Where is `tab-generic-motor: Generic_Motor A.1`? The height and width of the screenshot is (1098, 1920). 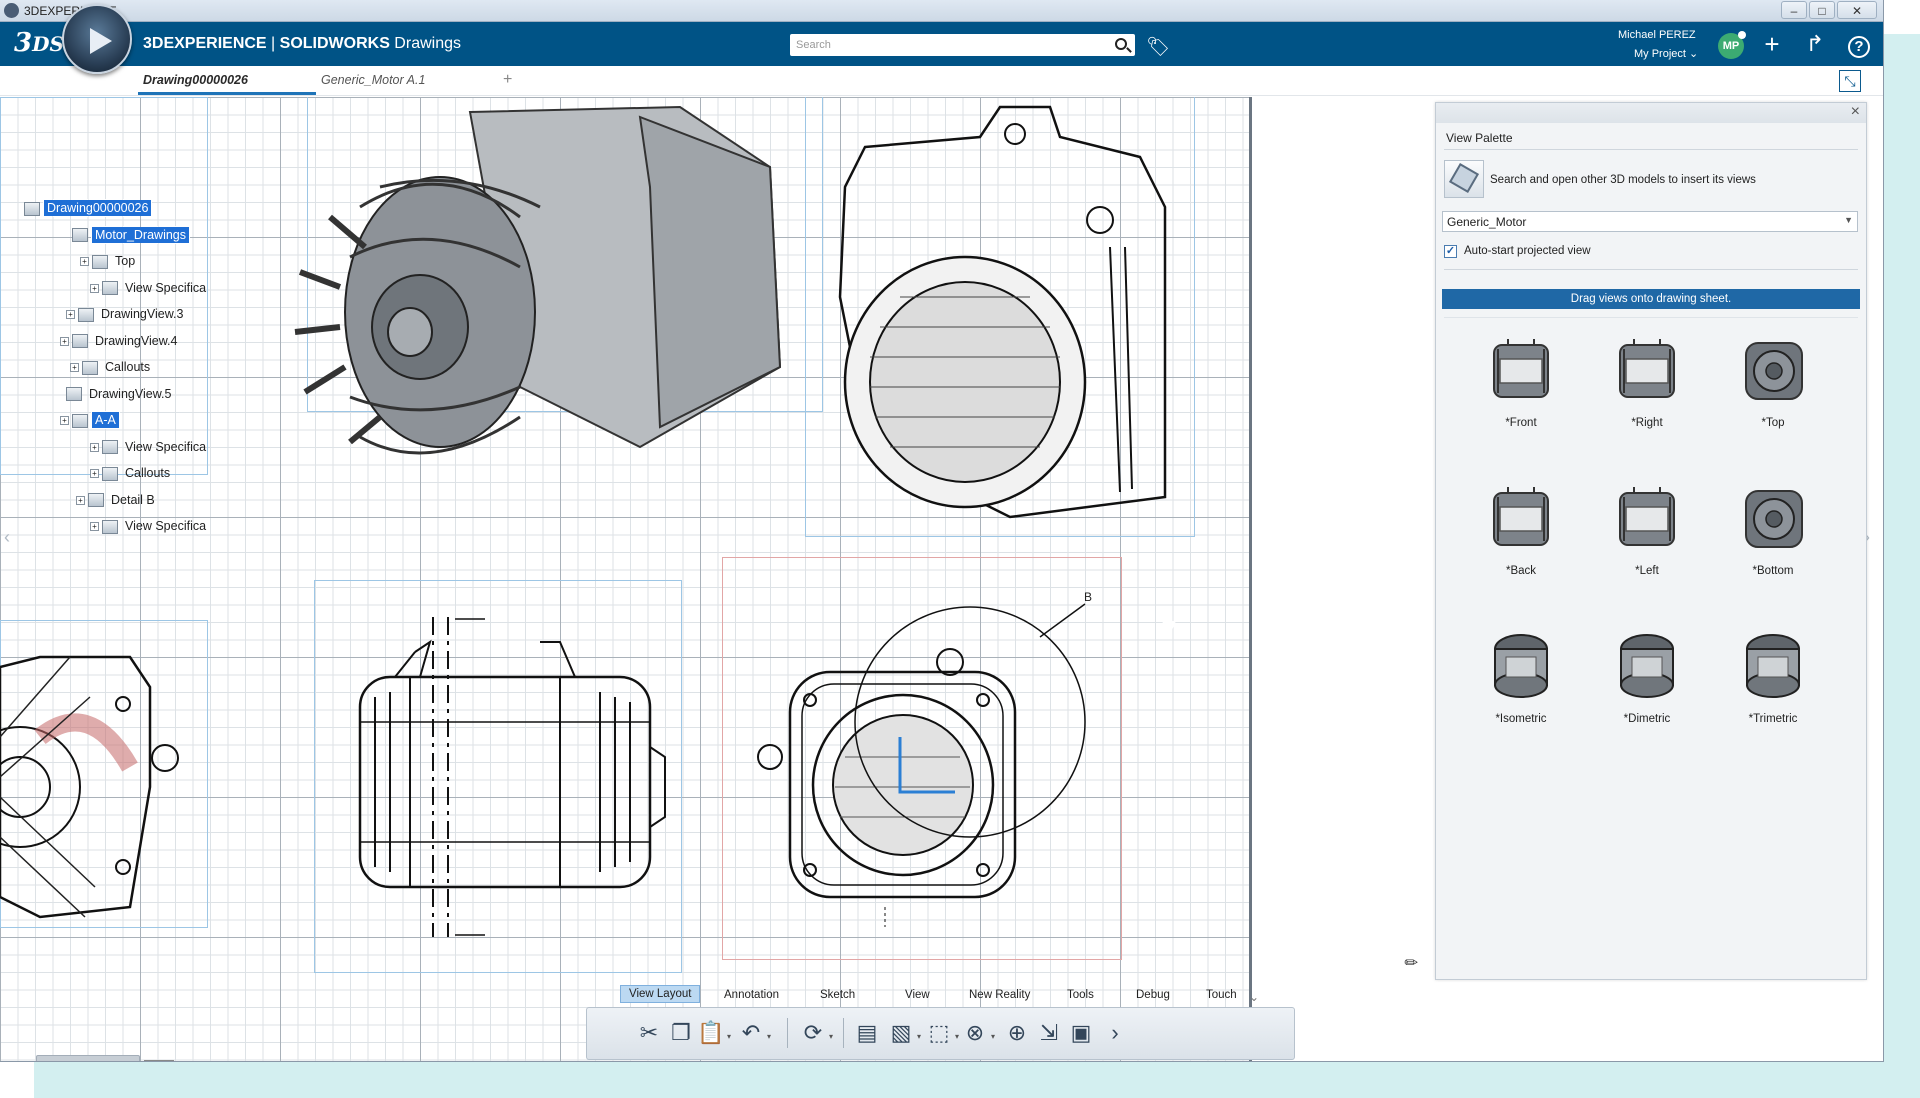 tab-generic-motor: Generic_Motor A.1 is located at coordinates (373, 80).